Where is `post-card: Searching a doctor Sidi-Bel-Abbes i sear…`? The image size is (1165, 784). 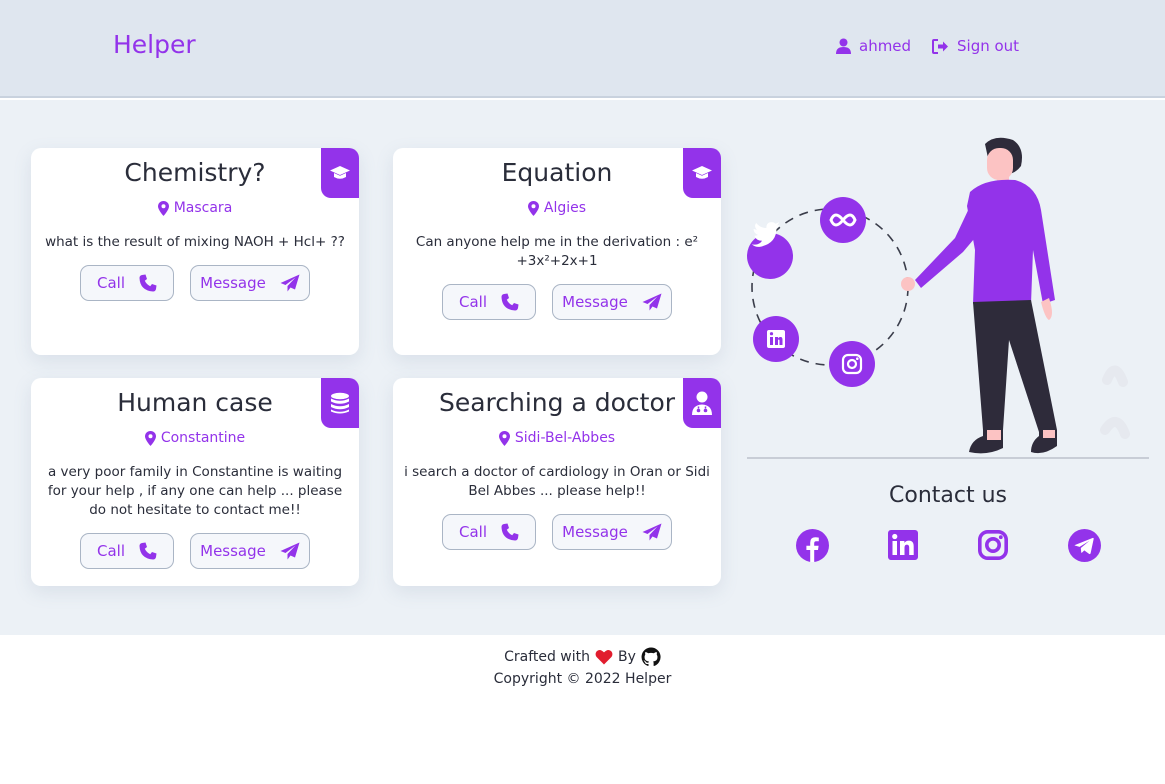 post-card: Searching a doctor Sidi-Bel-Abbes i sear… is located at coordinates (557, 482).